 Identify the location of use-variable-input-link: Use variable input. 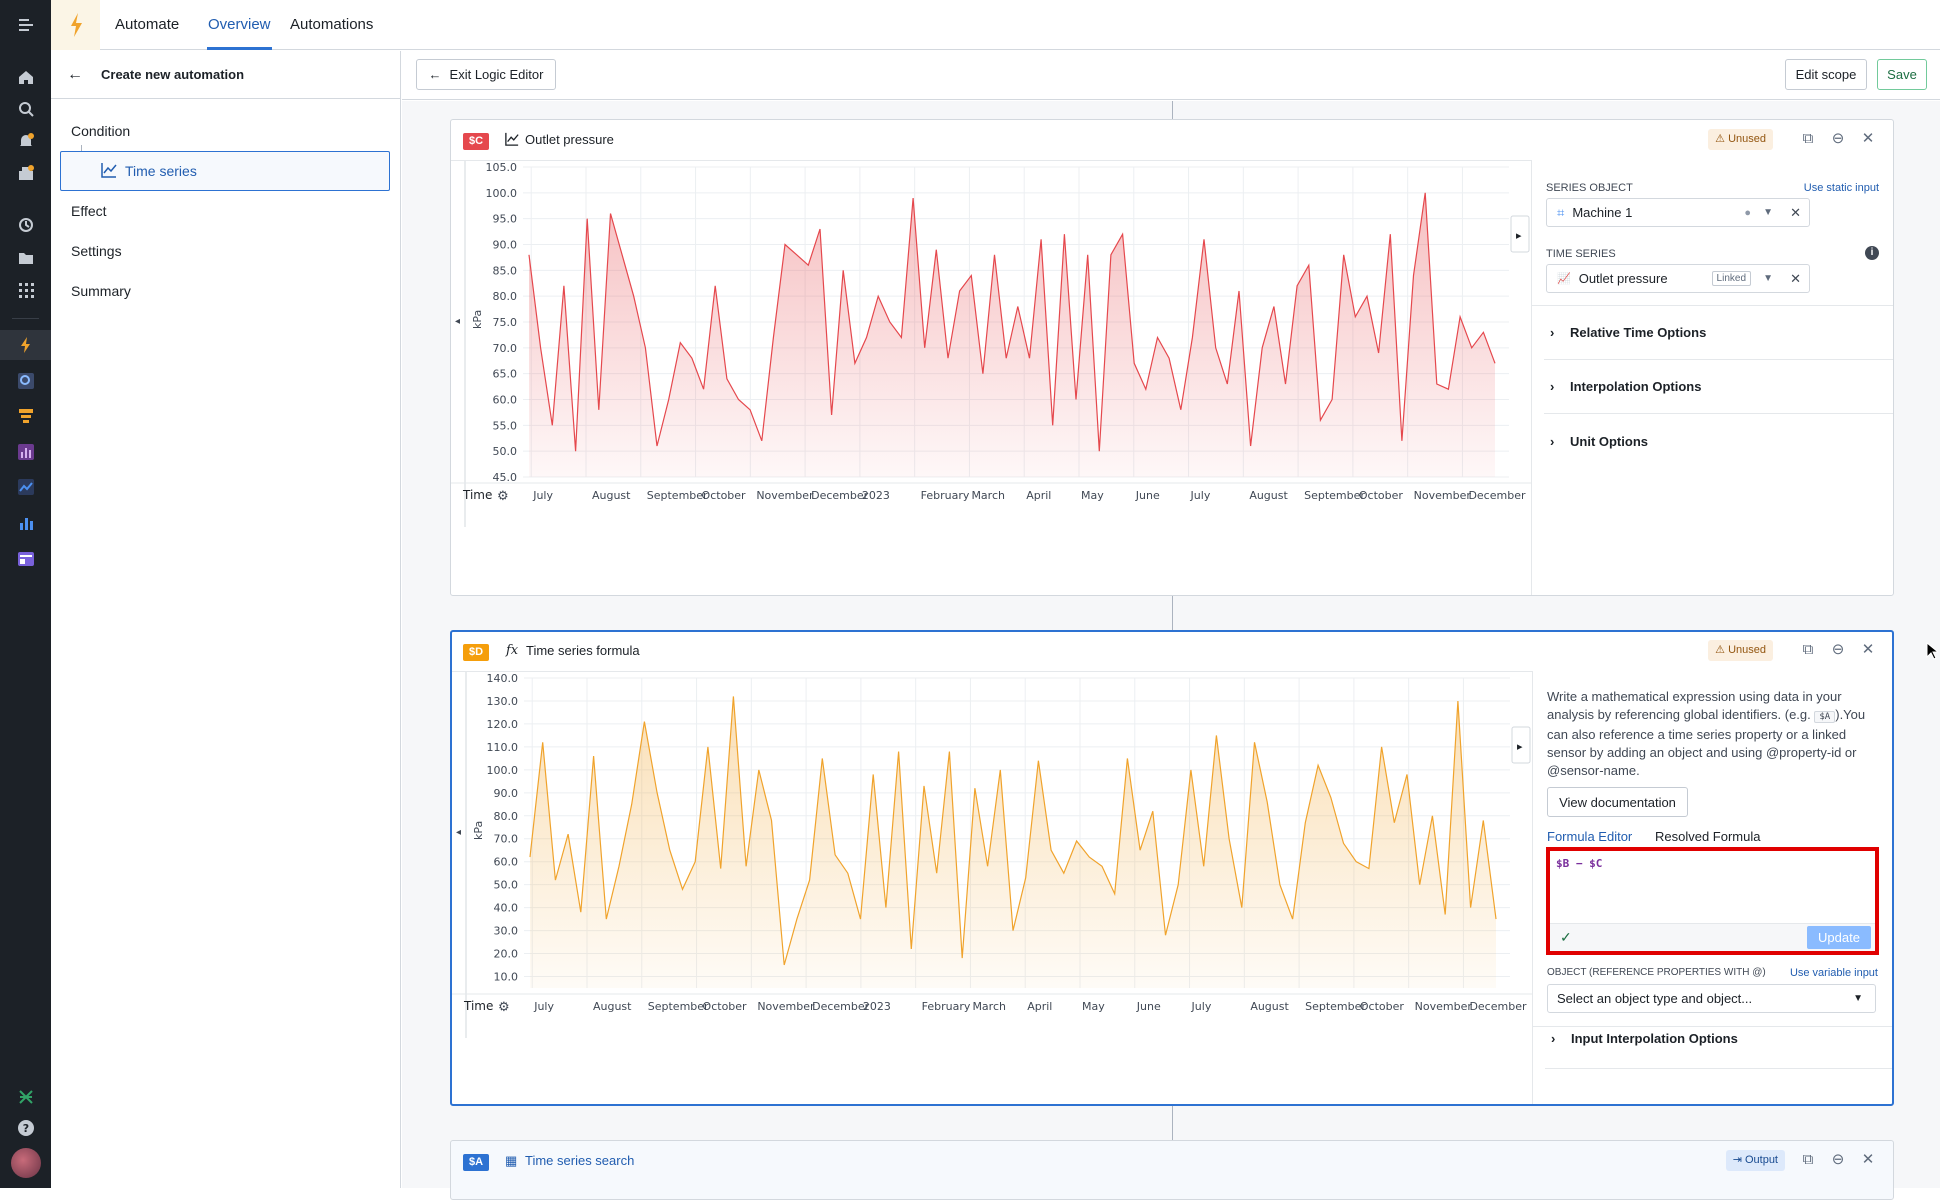
(1834, 973).